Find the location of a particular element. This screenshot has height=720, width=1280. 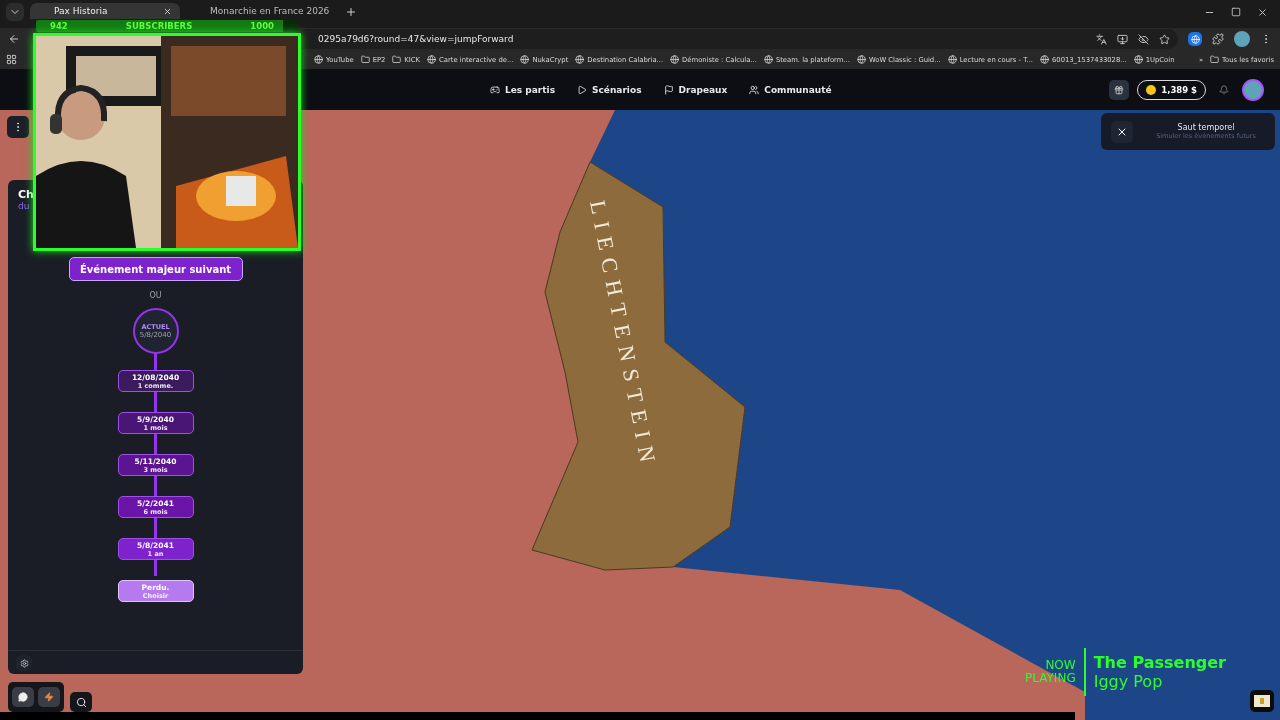

panel-title: Ch is located at coordinates (26, 194).